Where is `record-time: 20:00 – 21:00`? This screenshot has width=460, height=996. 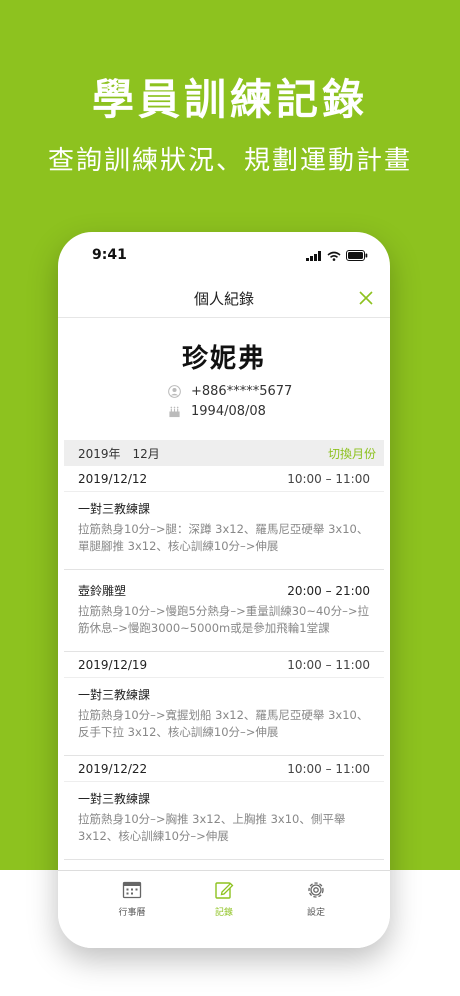
record-time: 20:00 – 21:00 is located at coordinates (328, 590).